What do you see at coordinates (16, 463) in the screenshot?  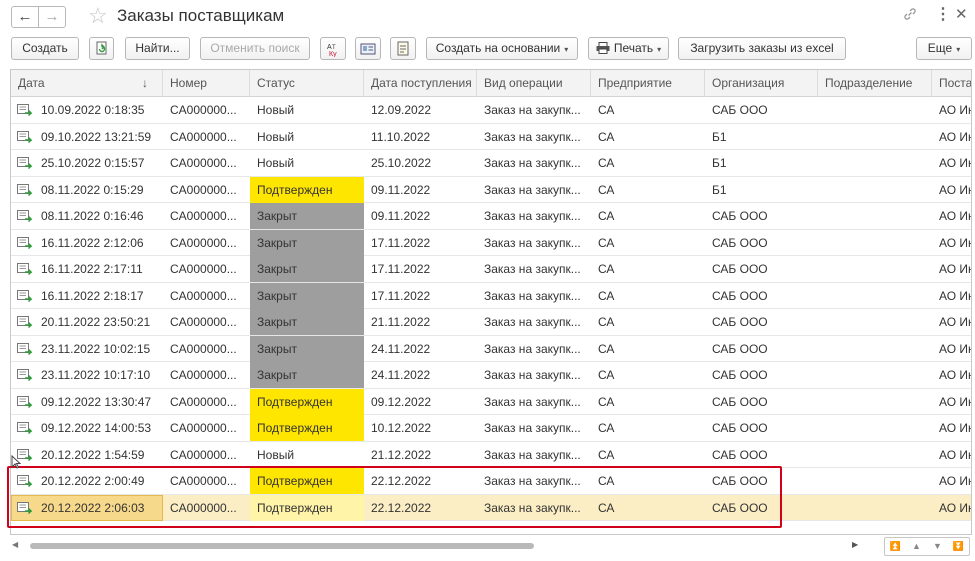 I see `mouse-cursor-icon` at bounding box center [16, 463].